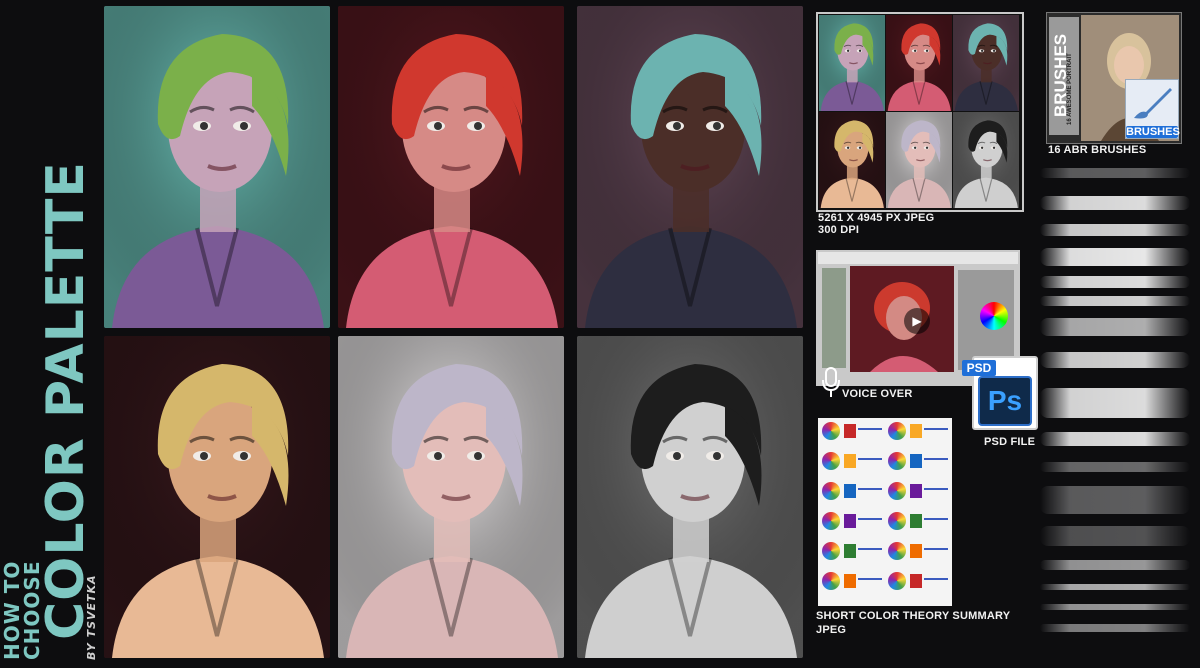 The width and height of the screenshot is (1200, 668). Describe the element at coordinates (918, 258) in the screenshot. I see `video-toolbar` at that location.